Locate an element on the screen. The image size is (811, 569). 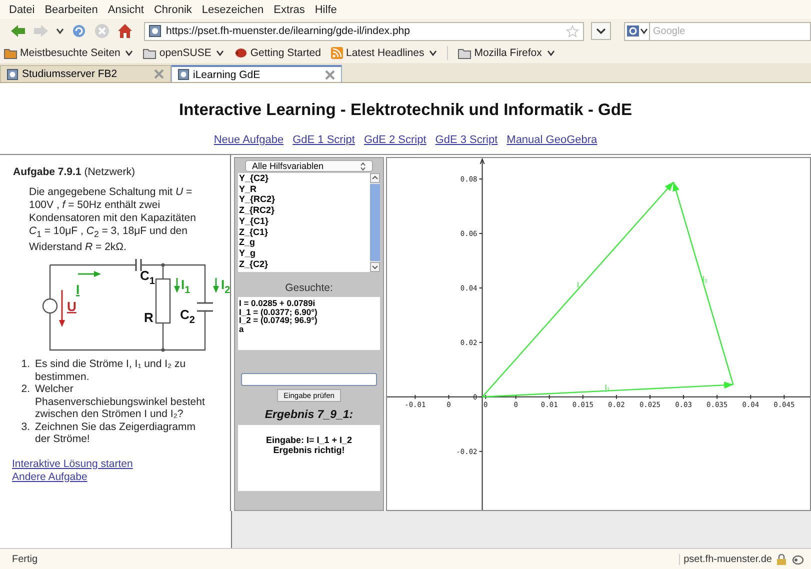
menu-item: Ansicht is located at coordinates (125, 10).